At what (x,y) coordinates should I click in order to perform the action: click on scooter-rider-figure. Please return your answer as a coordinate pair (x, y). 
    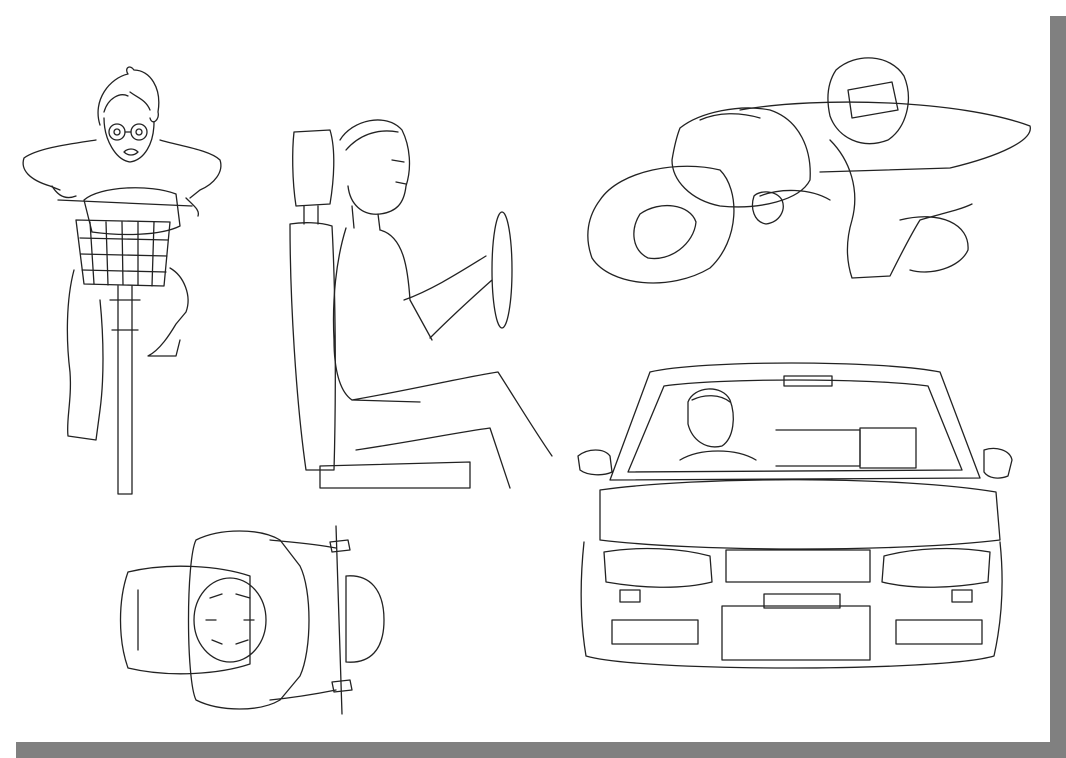
    Looking at the image, I should click on (252, 620).